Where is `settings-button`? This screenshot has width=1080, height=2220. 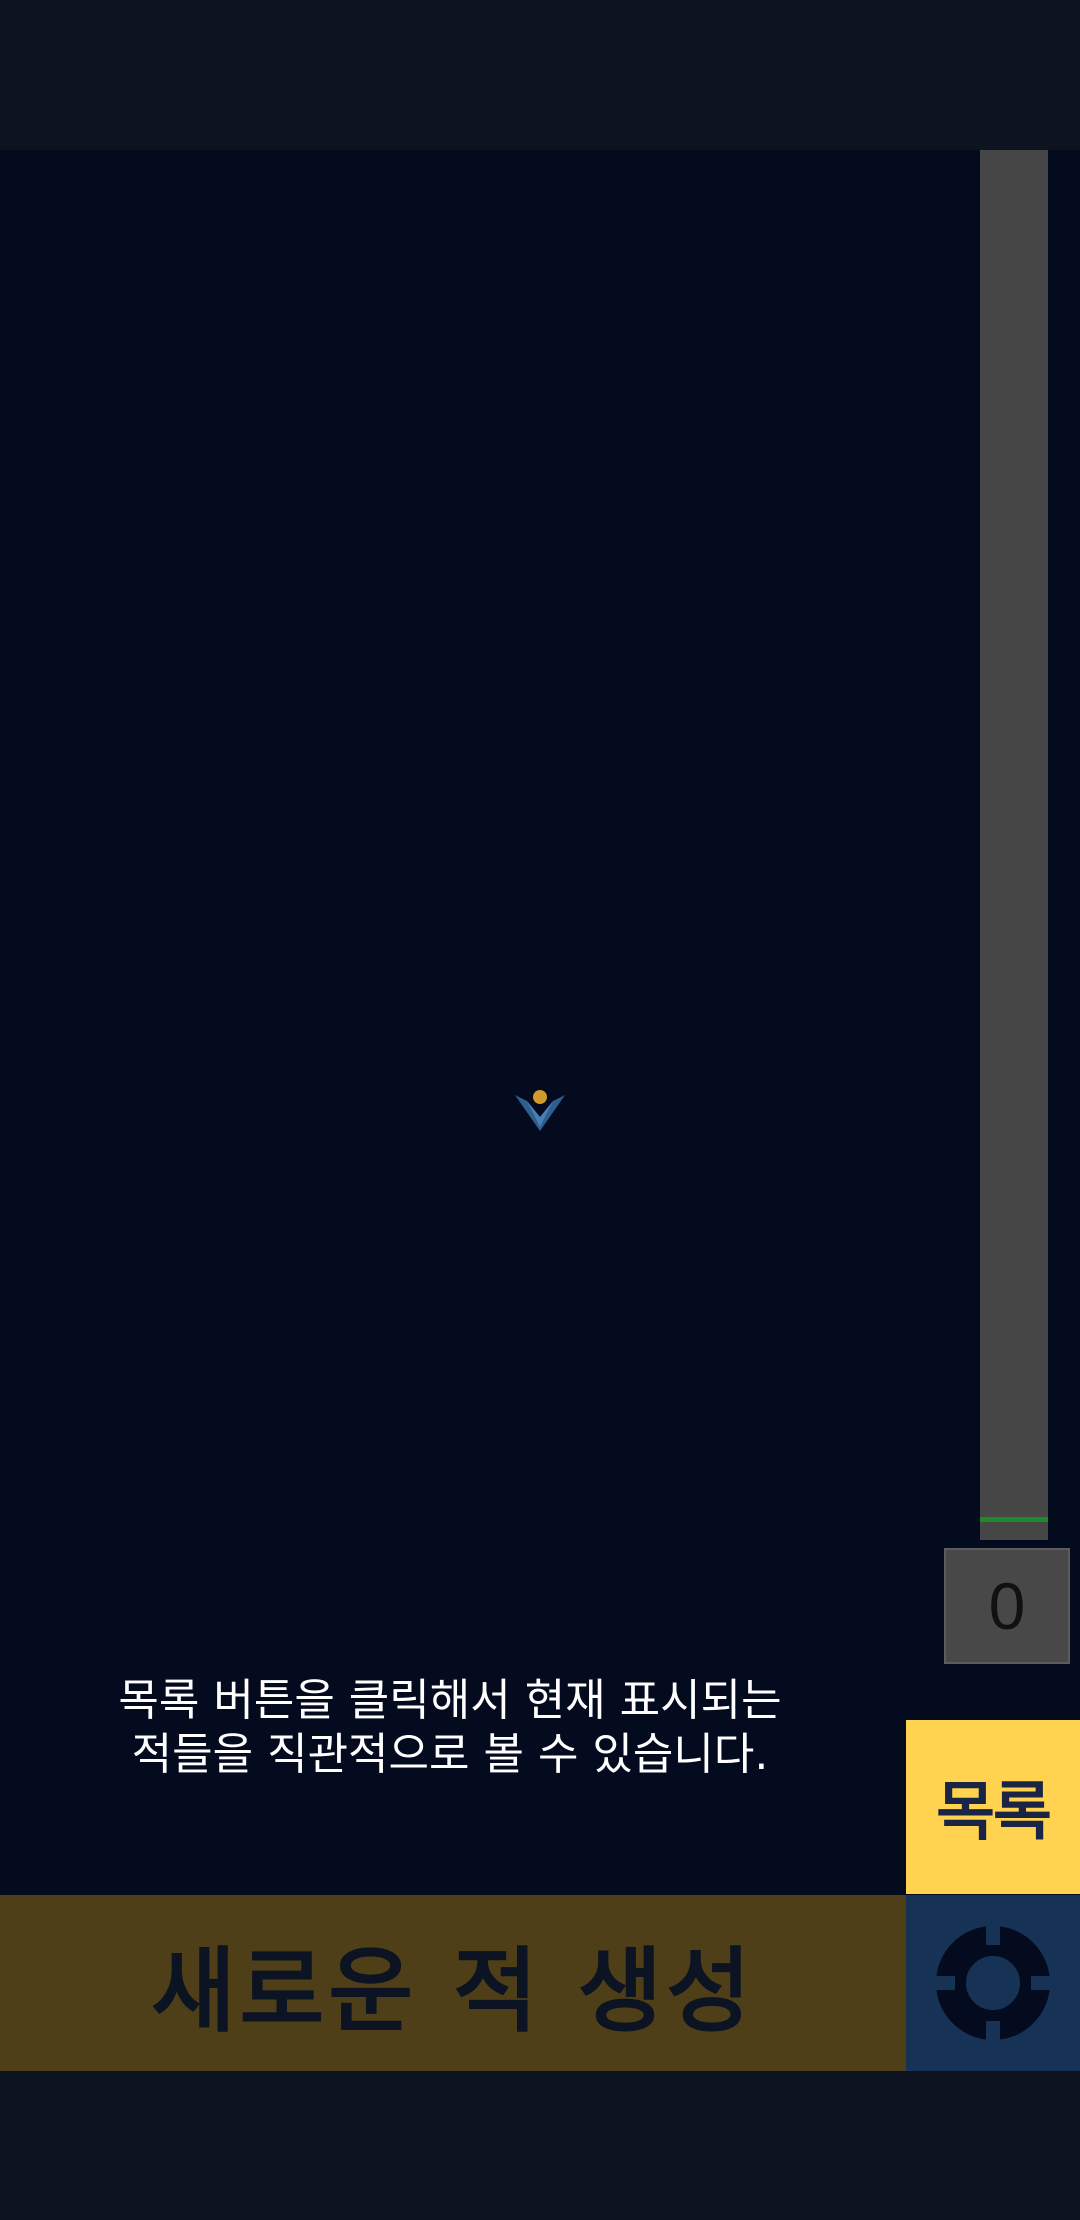 settings-button is located at coordinates (993, 1983).